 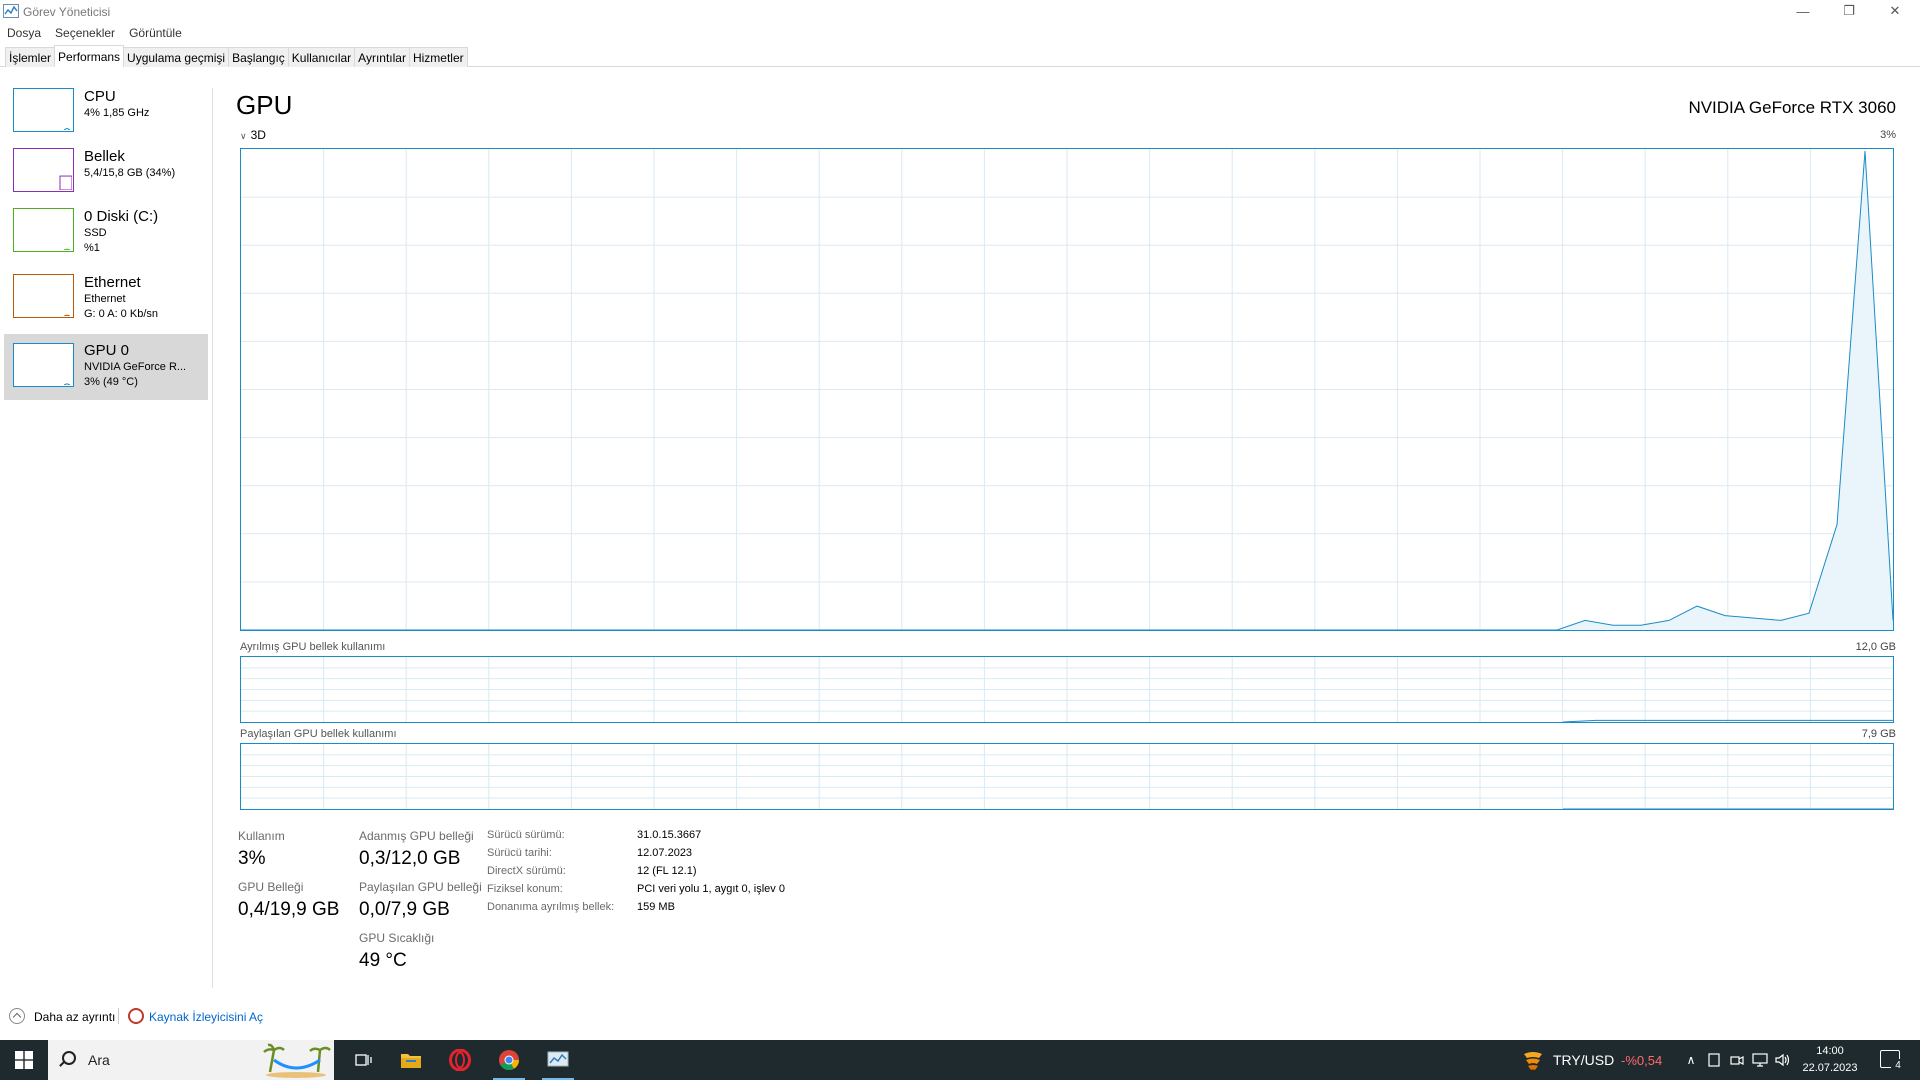 What do you see at coordinates (665, 853) in the screenshot?
I see `driver-date-value: 12.07.2023` at bounding box center [665, 853].